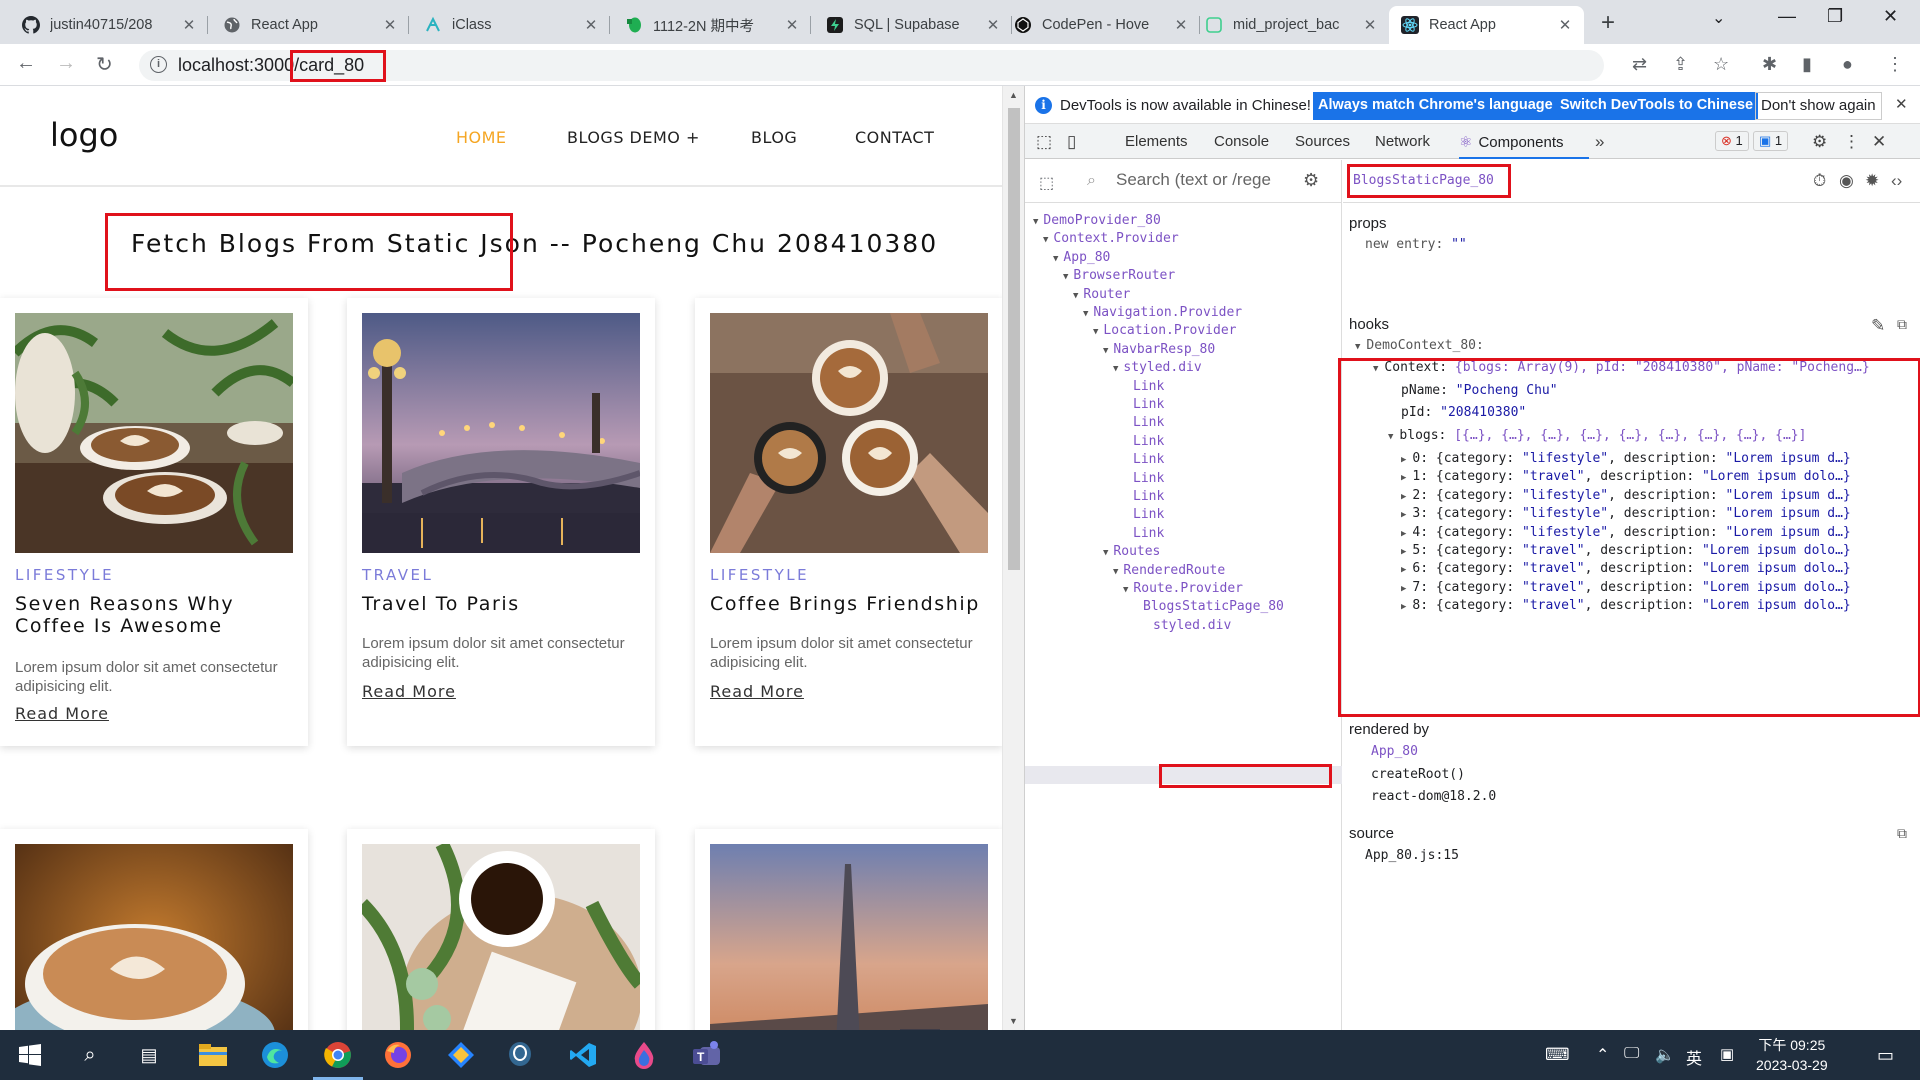 The image size is (1920, 1080). Describe the element at coordinates (1878, 326) in the screenshot. I see `parse-hooks-icon: ✎` at that location.